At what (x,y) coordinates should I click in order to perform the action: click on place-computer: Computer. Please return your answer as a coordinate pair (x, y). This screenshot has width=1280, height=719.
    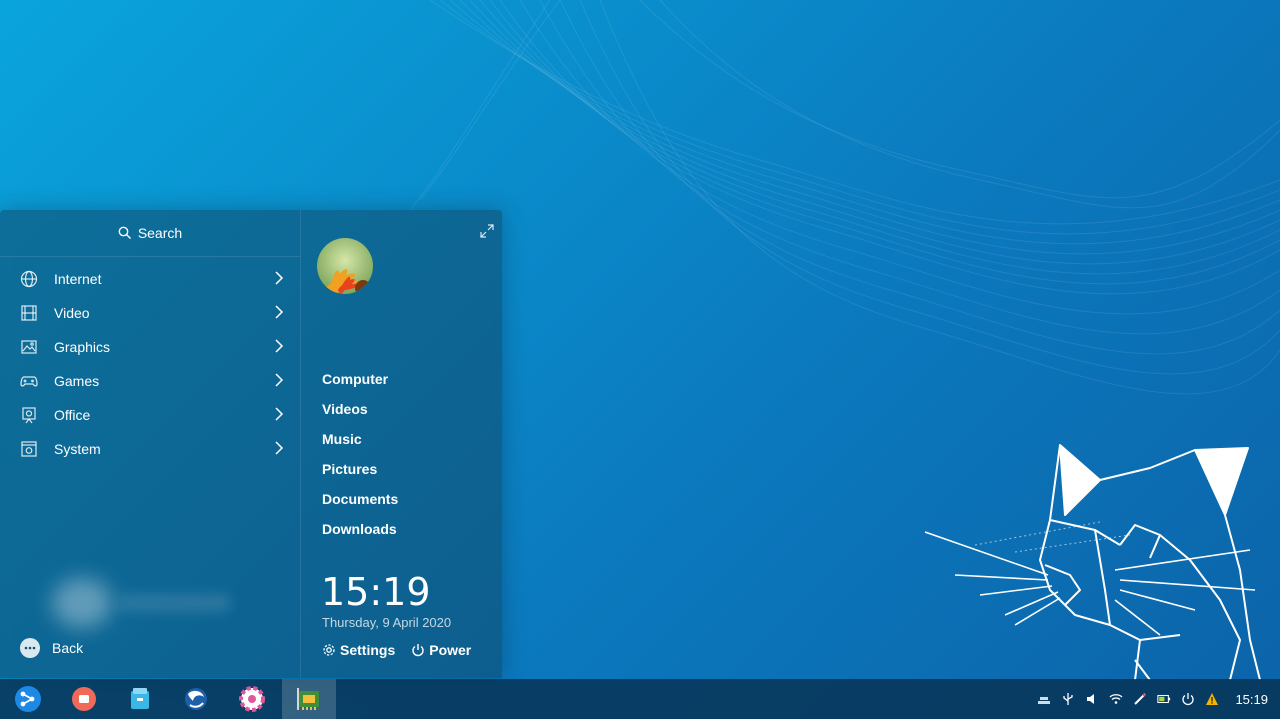
    Looking at the image, I should click on (360, 379).